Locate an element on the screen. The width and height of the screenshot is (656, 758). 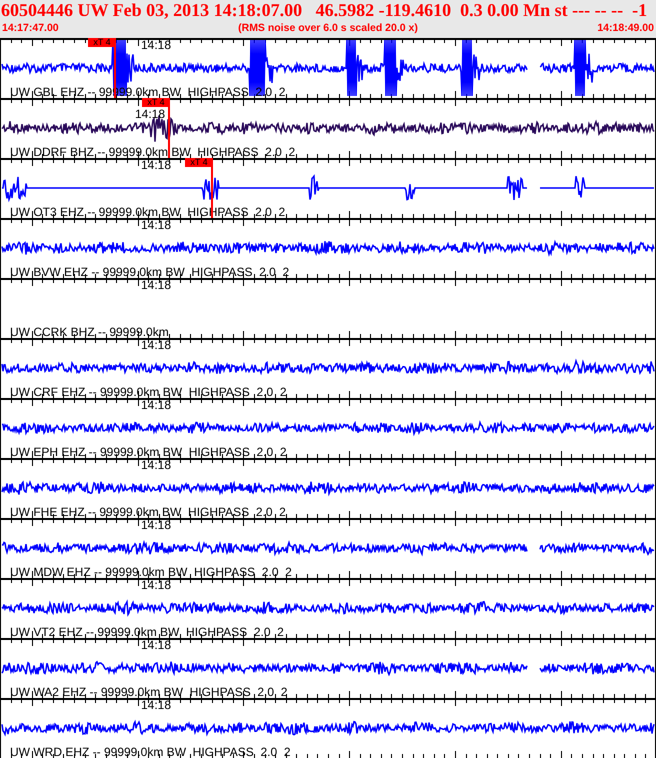
station-label: UW DDRF BHZ -- 99999.0km BW HIGHPASS 2.0 2 is located at coordinates (153, 152).